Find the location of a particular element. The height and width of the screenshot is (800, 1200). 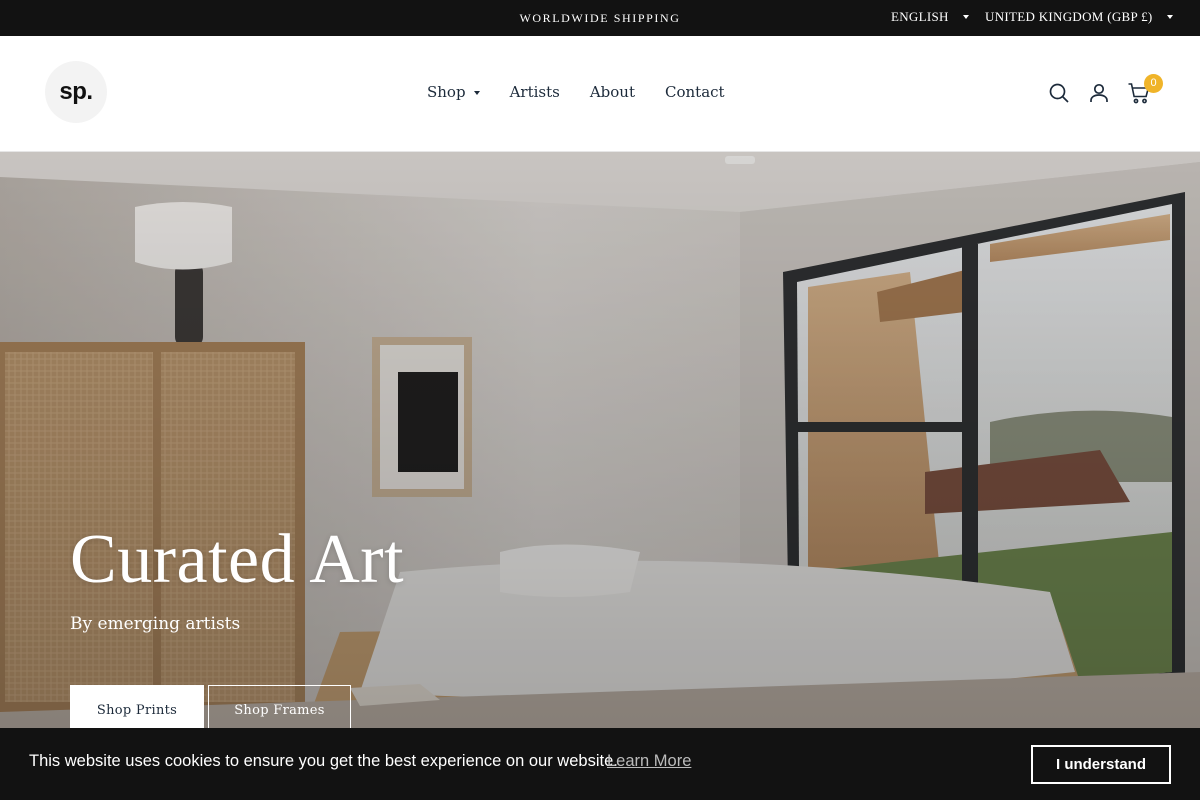

nav-item-shop: Shop is located at coordinates (453, 92).